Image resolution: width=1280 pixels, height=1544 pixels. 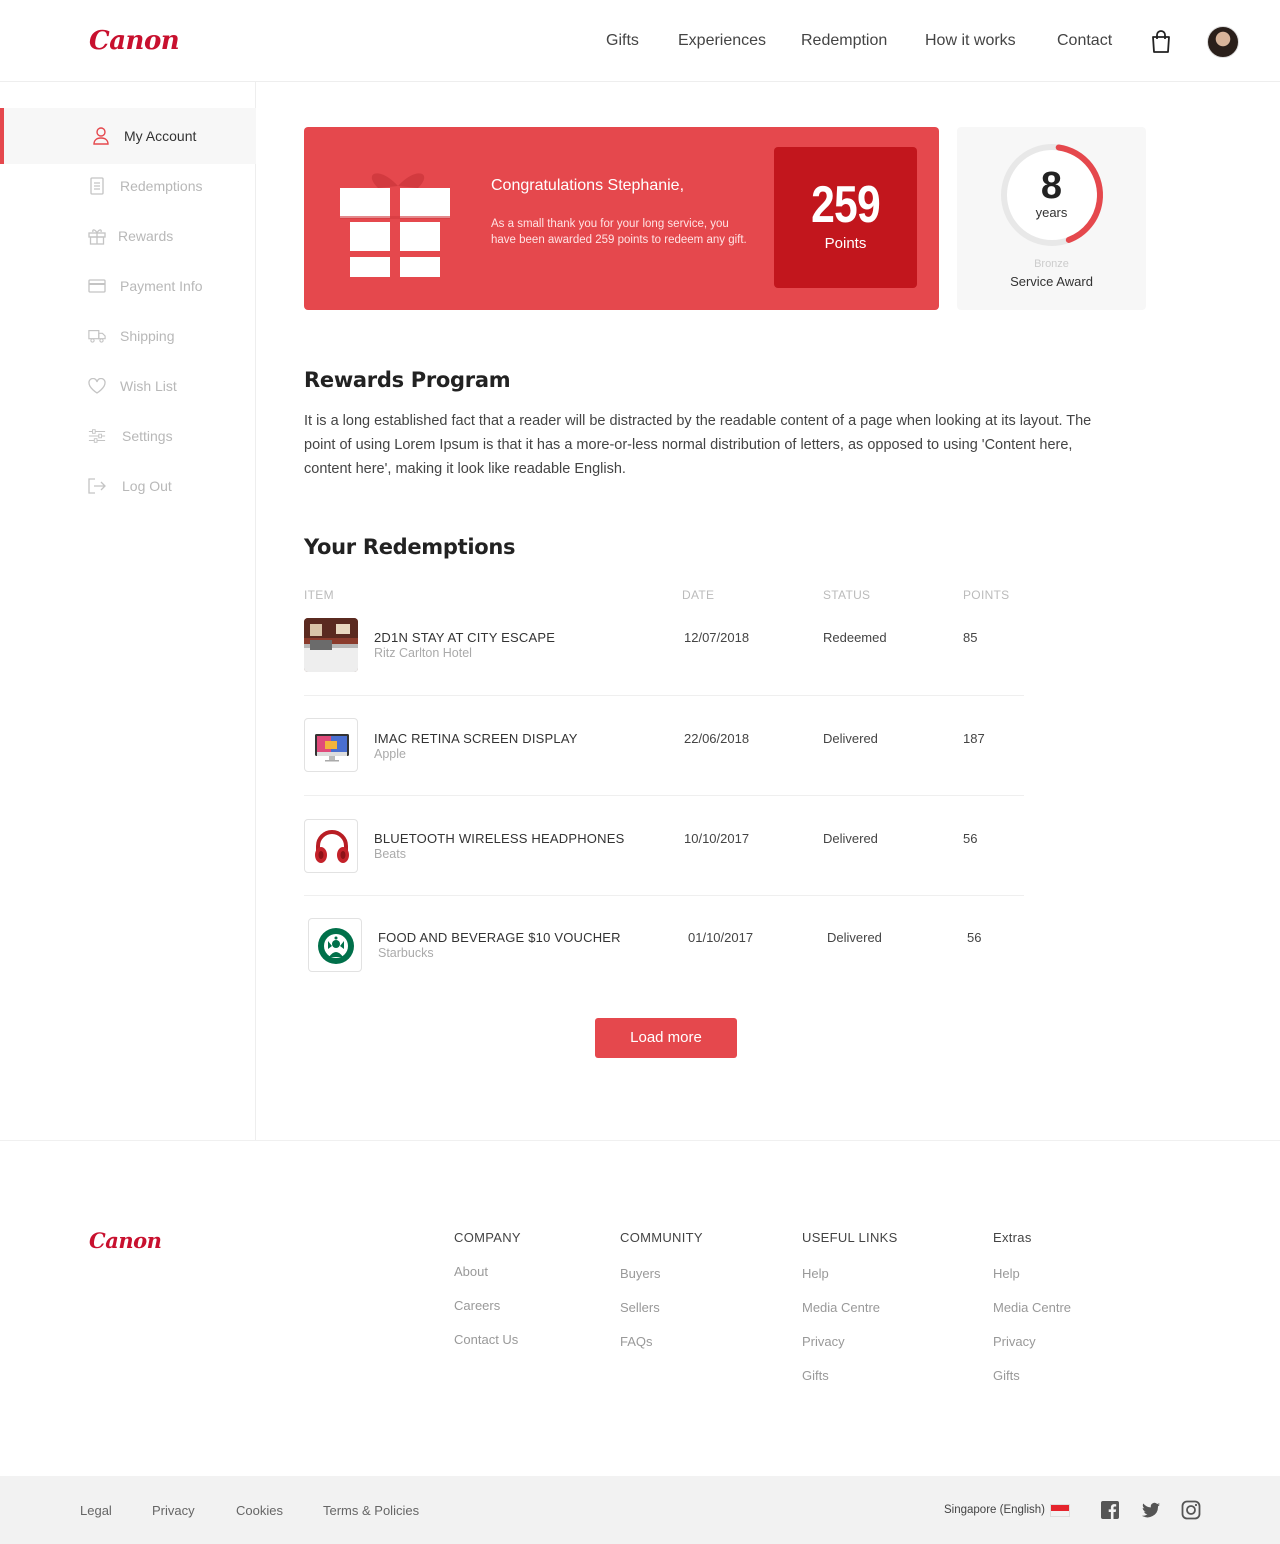 I want to click on user-icon, so click(x=101, y=136).